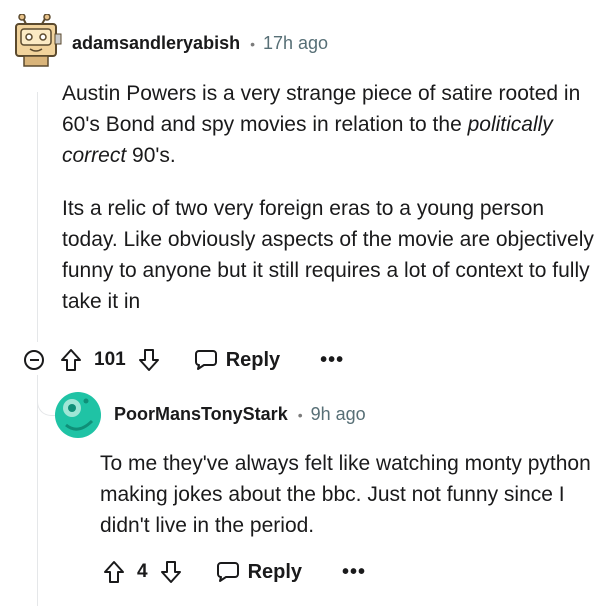 Image resolution: width=608 pixels, height=606 pixels. I want to click on reply-meta: PoorMansTonyStark • 9h ago, so click(240, 414).